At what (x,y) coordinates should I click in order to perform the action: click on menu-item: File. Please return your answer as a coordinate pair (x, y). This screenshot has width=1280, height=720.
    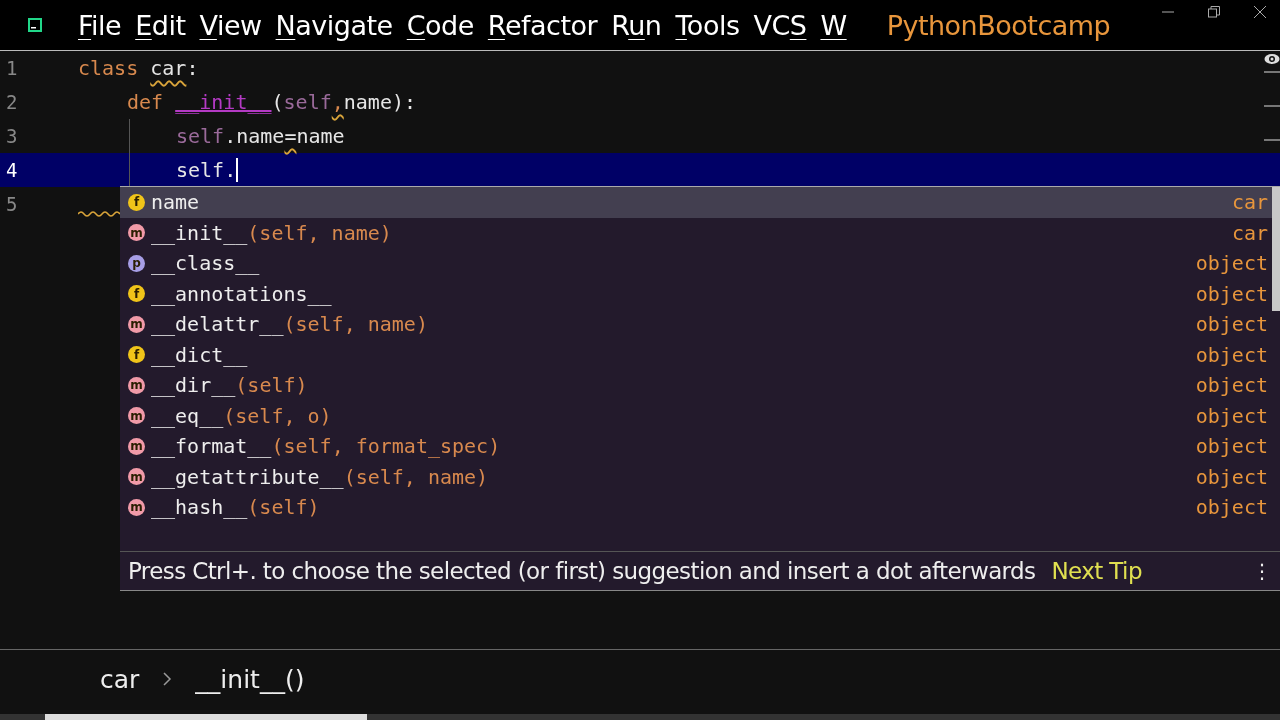
    Looking at the image, I should click on (100, 25).